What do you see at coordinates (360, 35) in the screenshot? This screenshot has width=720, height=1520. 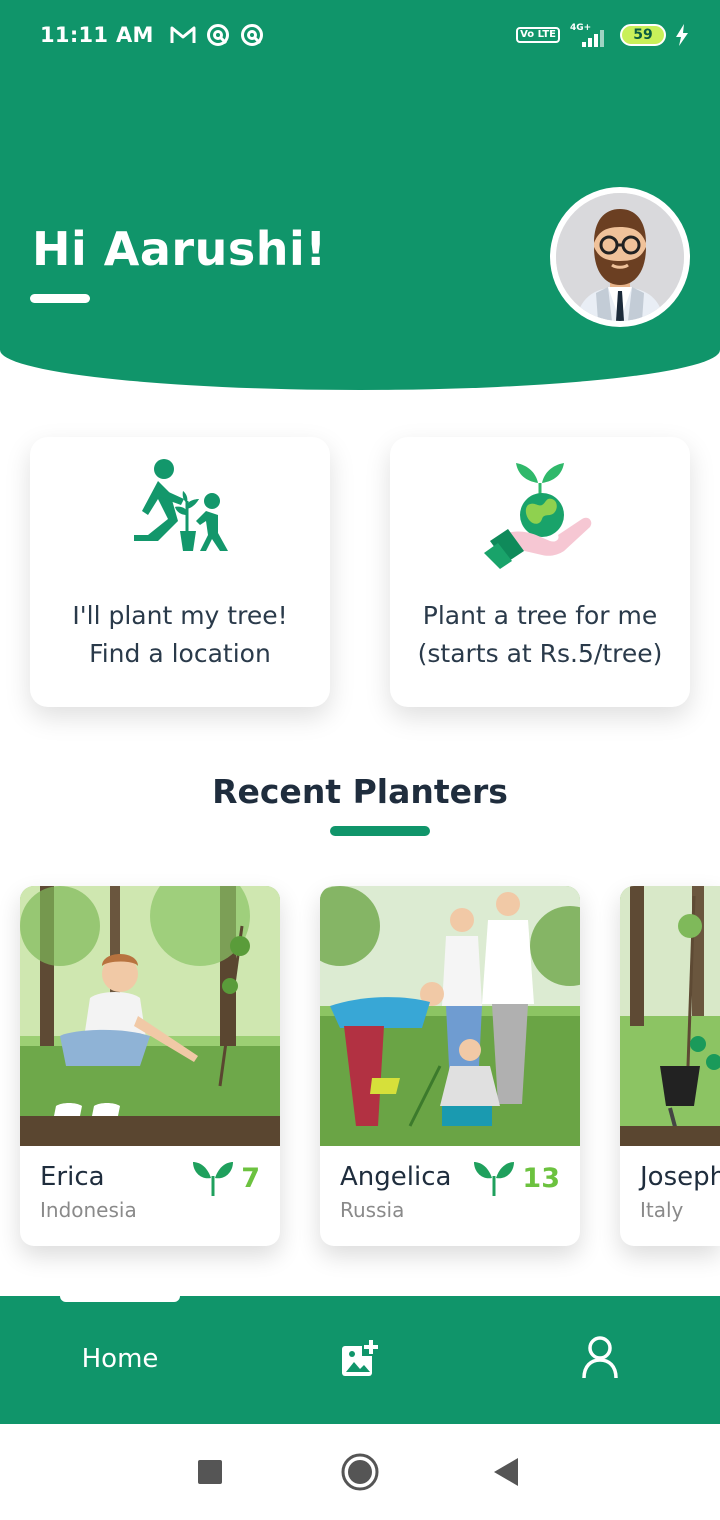 I see `status-bar: 11:11 AM Vo LTE 4G+ 59` at bounding box center [360, 35].